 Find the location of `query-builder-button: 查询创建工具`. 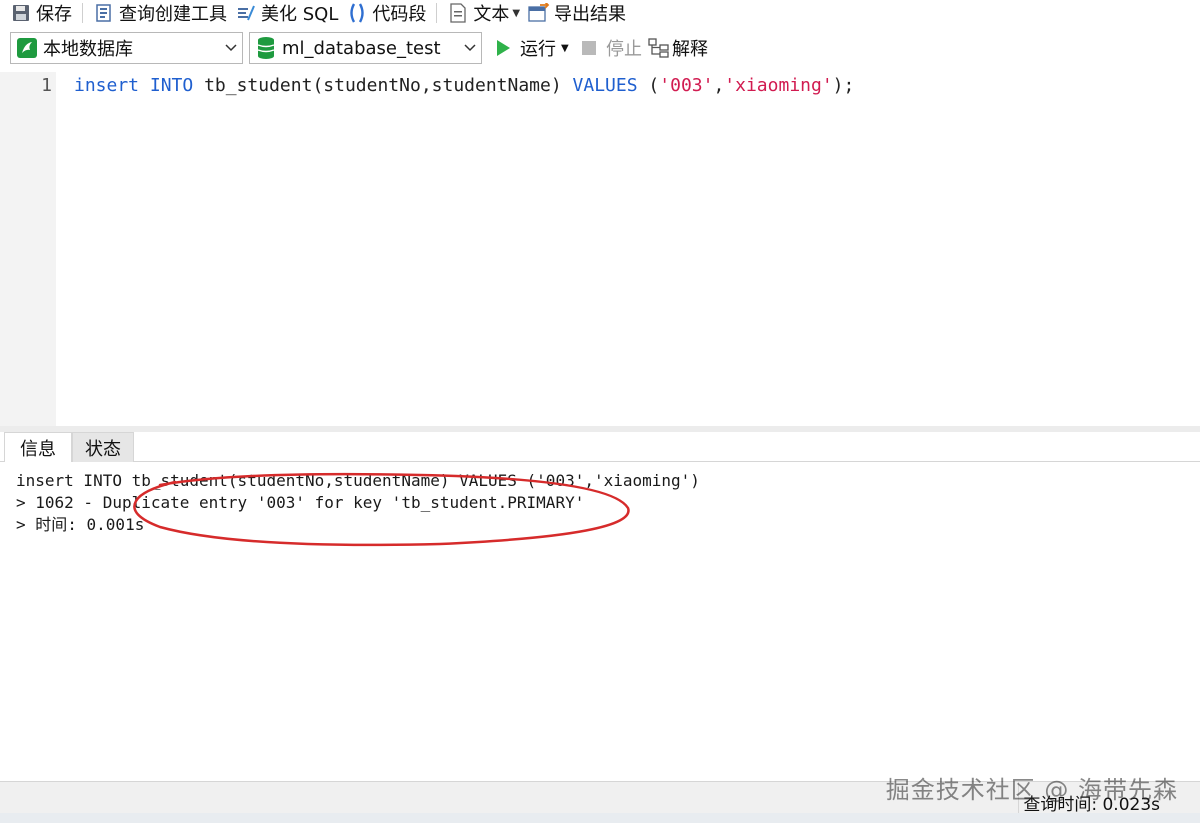

query-builder-button: 查询创建工具 is located at coordinates (160, 13).